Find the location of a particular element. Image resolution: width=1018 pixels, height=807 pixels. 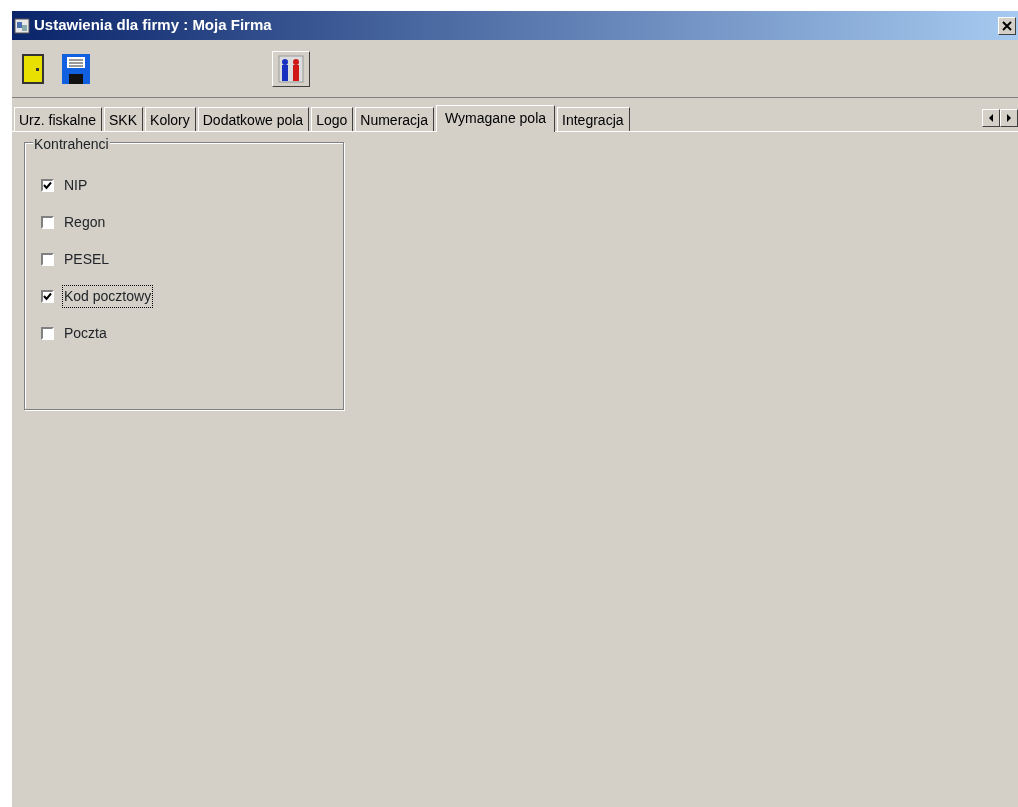

tab: Dodatkowe pola is located at coordinates (253, 119).